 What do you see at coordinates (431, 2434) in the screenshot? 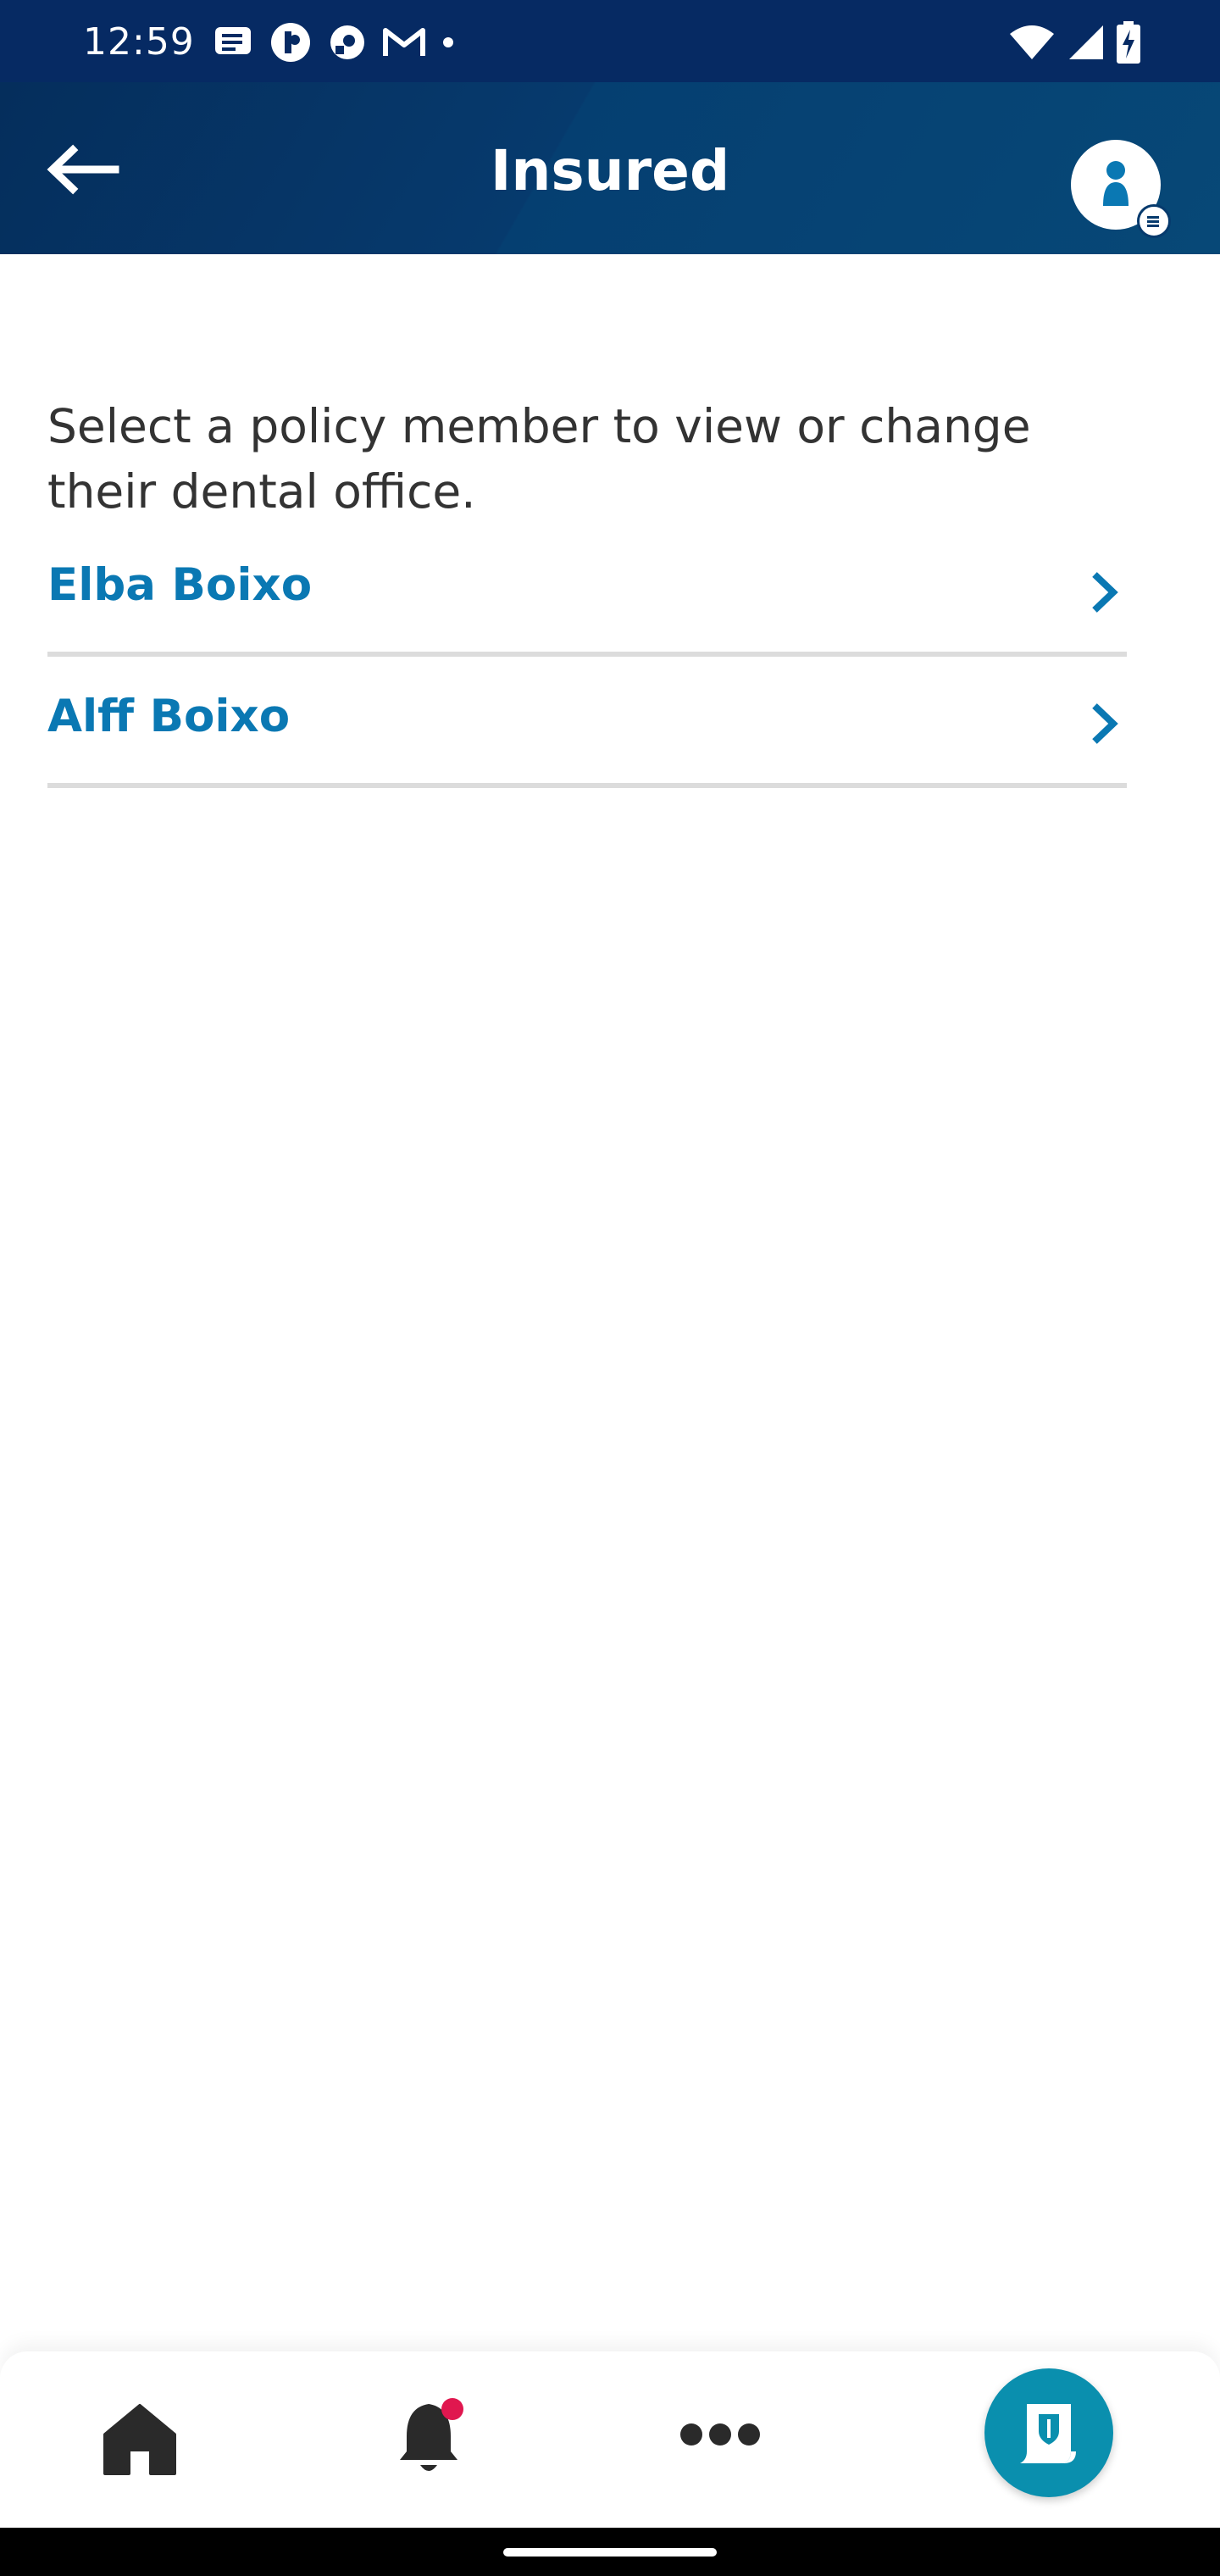
I see `bell-icon` at bounding box center [431, 2434].